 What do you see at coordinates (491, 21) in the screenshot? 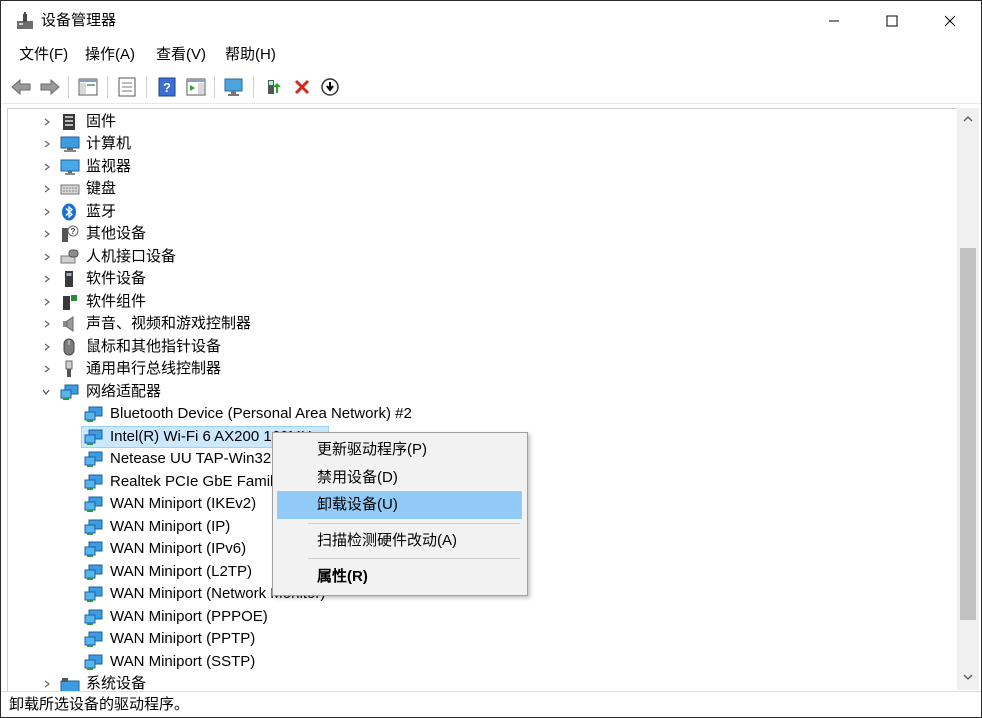
I see `title-bar: 设备管理器` at bounding box center [491, 21].